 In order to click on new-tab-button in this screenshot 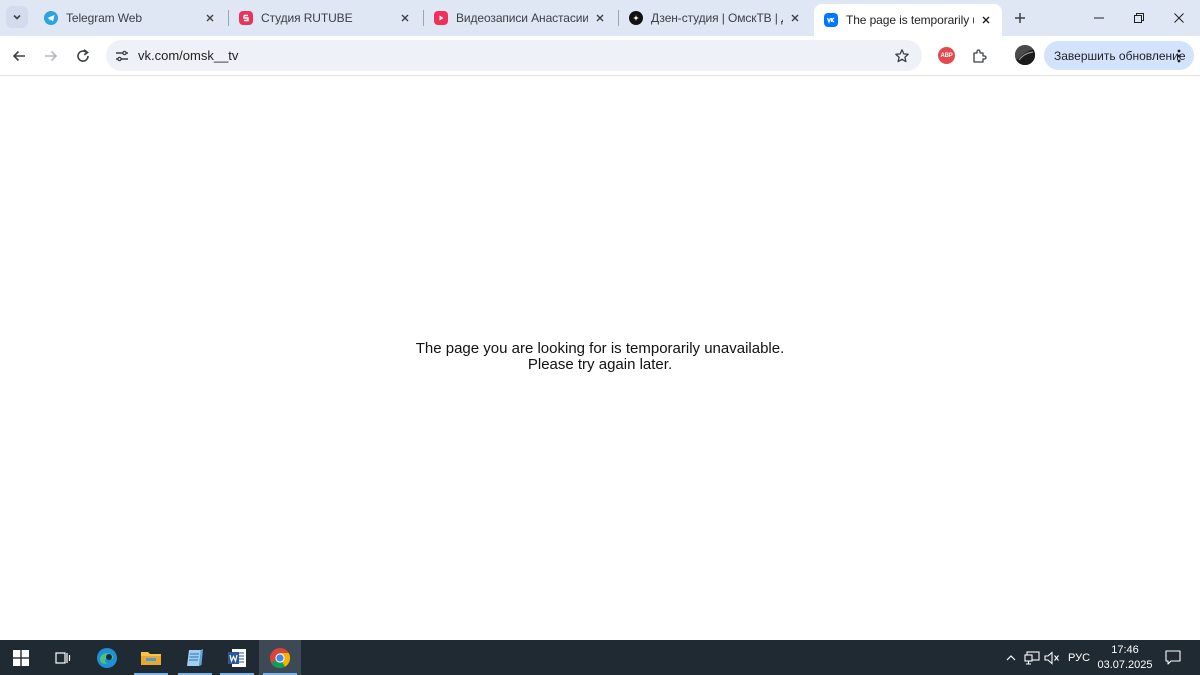, I will do `click(1020, 18)`.